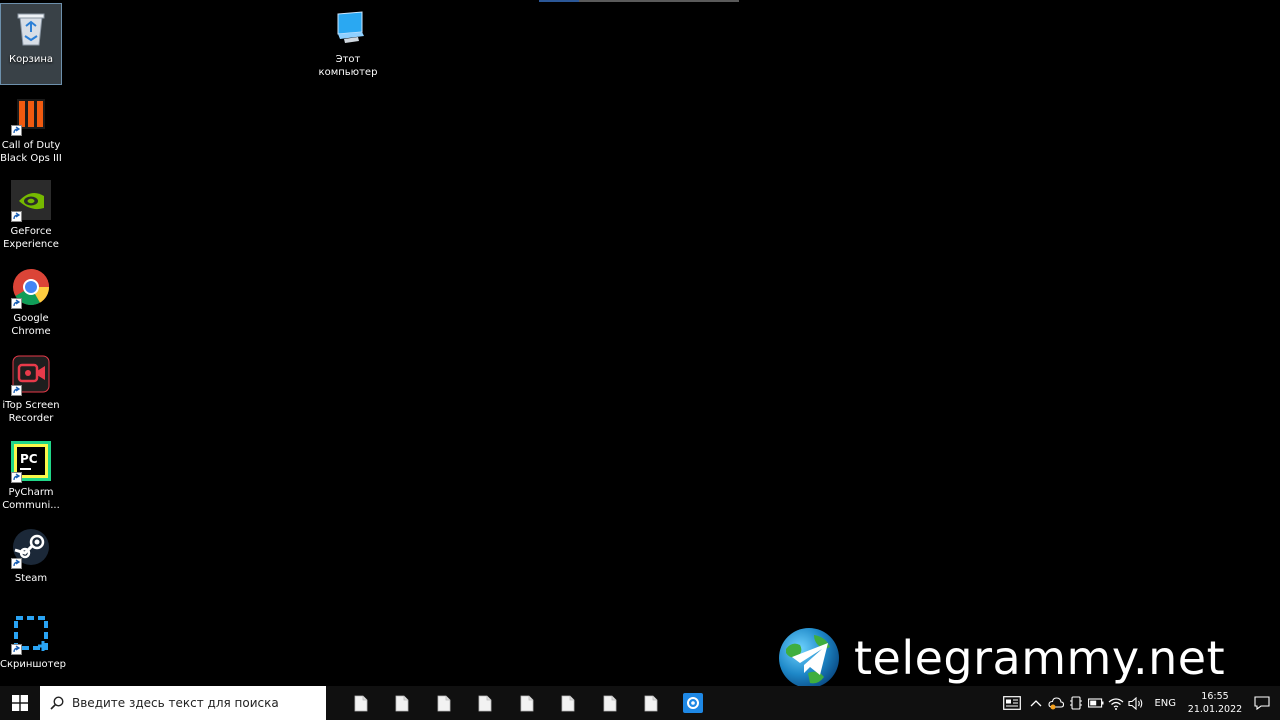 The height and width of the screenshot is (720, 1280). I want to click on tray-chevron-up-icon, so click(1036, 703).